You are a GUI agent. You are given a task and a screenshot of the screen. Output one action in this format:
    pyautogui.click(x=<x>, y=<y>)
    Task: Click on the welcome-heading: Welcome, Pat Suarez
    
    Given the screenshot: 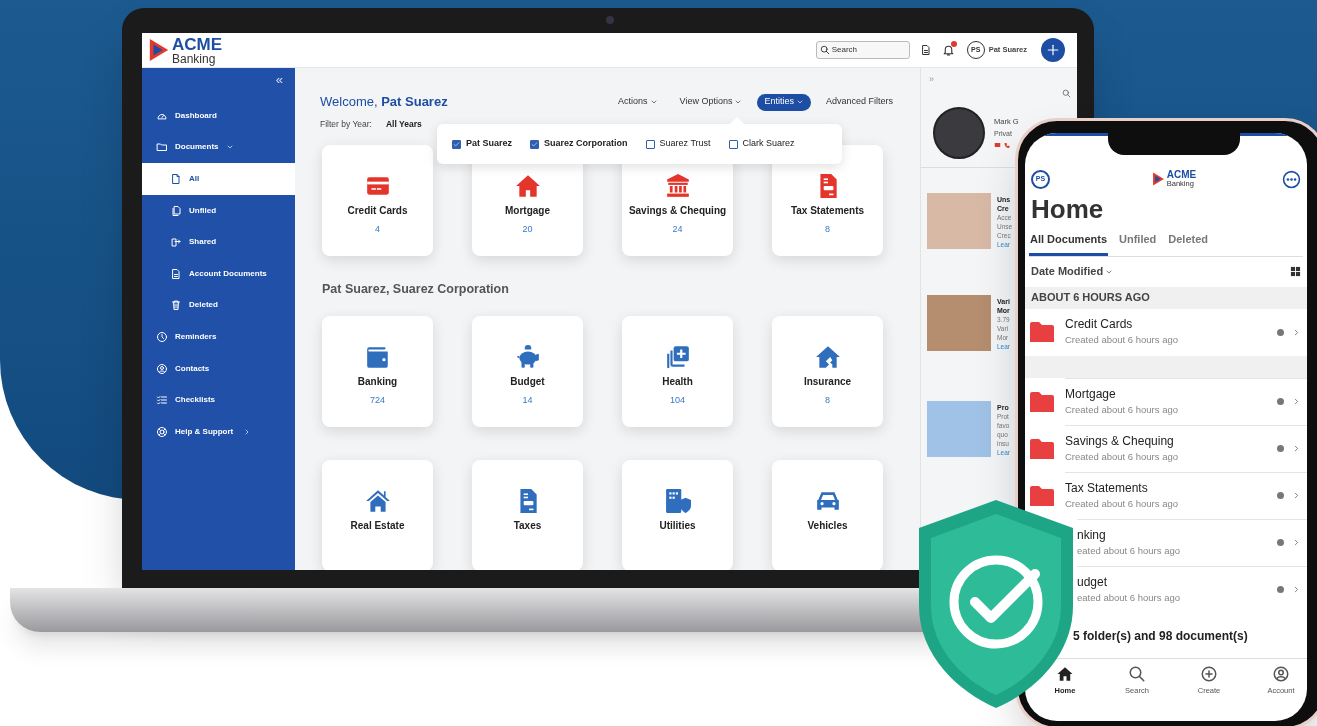 What is the action you would take?
    pyautogui.click(x=384, y=102)
    